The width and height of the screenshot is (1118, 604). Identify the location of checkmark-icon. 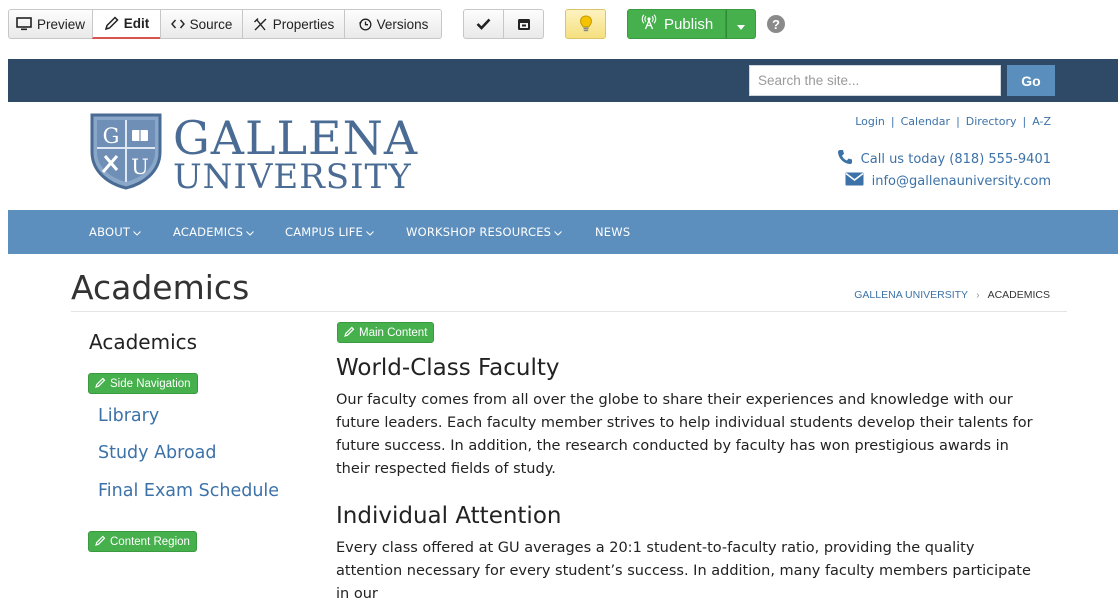
(483, 24).